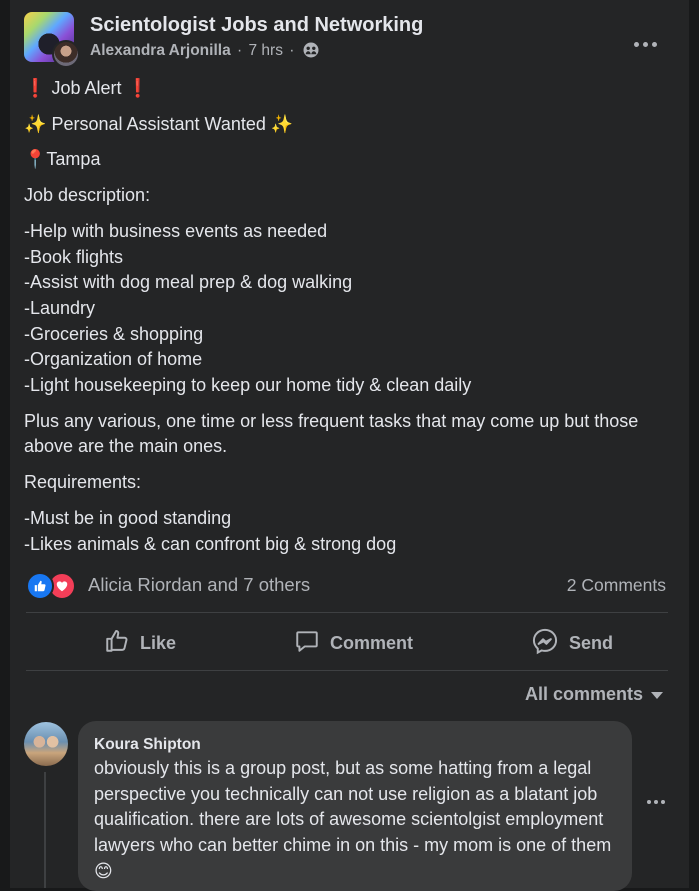  I want to click on commenter-name-link: Koura Shipton, so click(147, 745).